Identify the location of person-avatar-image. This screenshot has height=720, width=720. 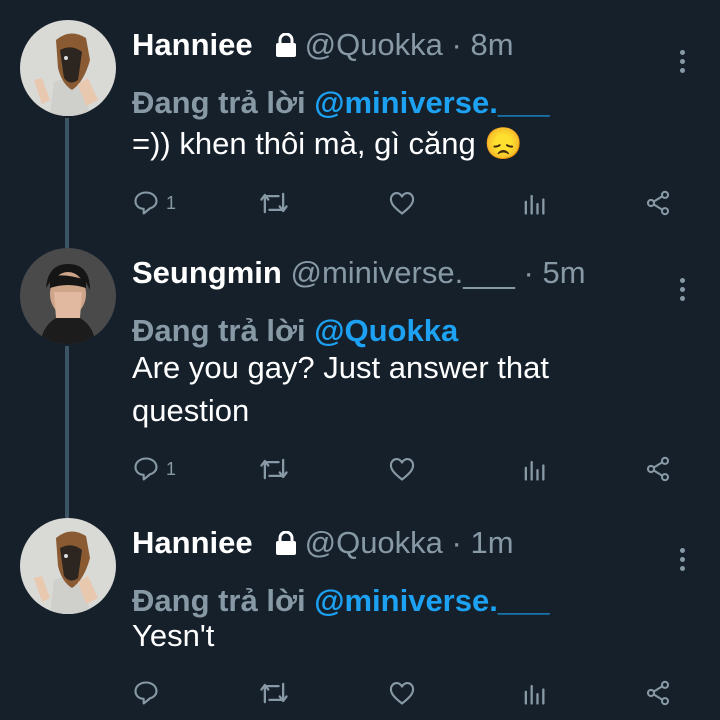
(68, 296).